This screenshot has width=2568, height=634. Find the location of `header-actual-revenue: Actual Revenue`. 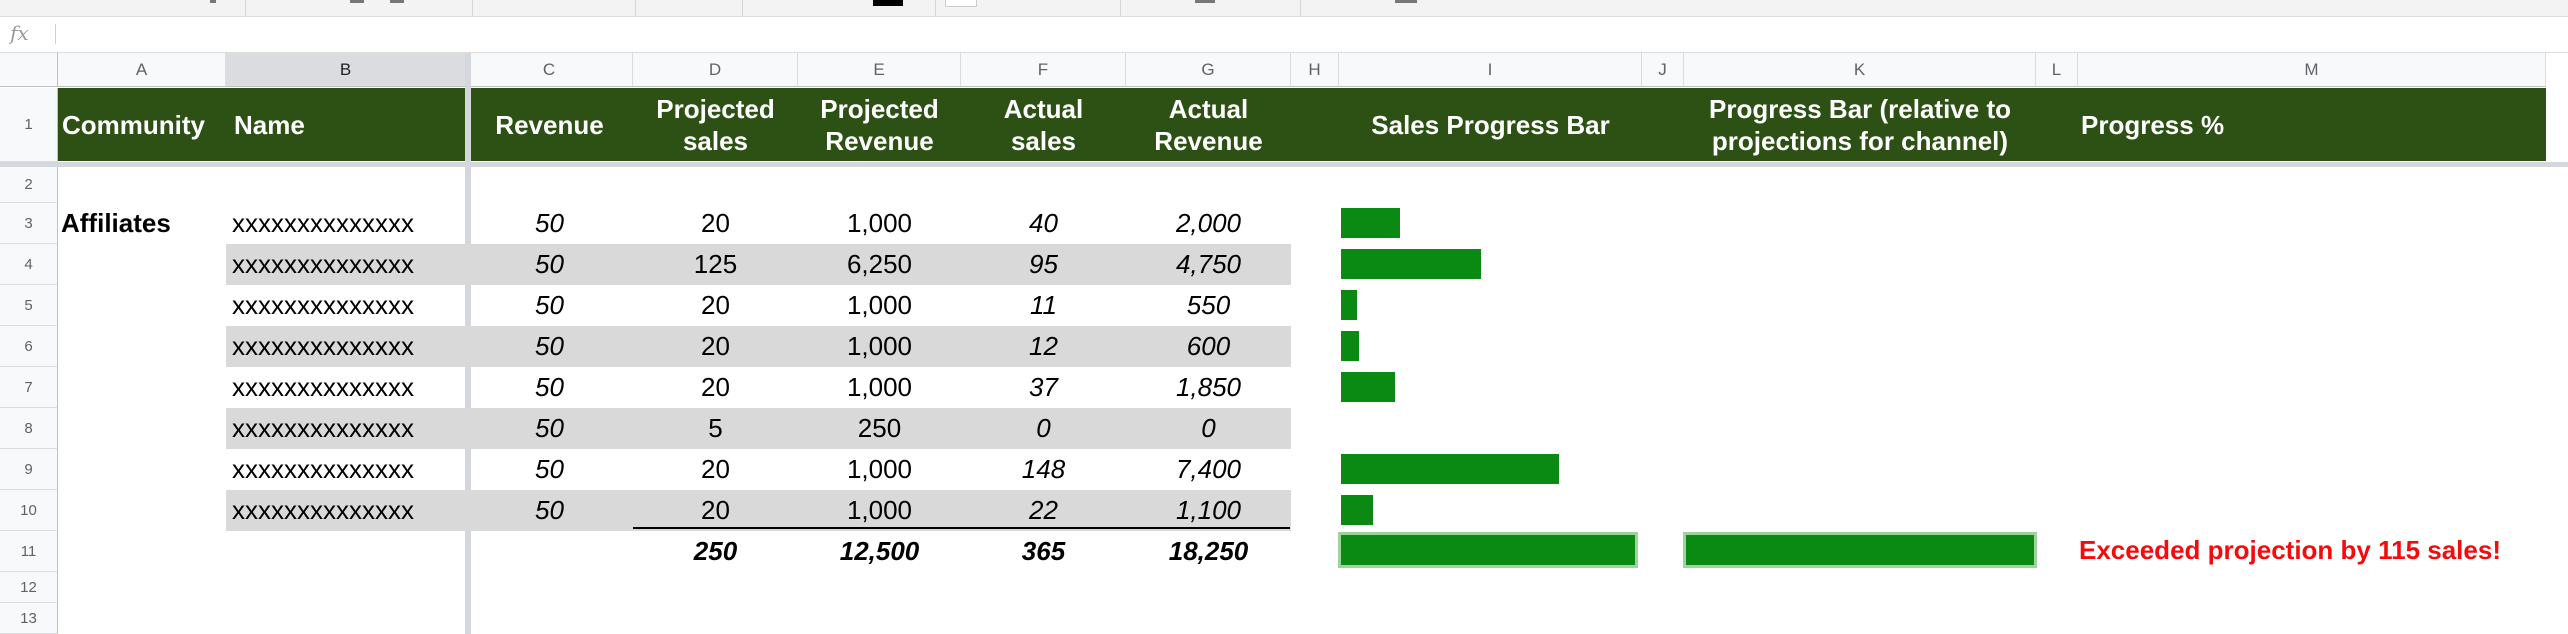

header-actual-revenue: Actual Revenue is located at coordinates (1208, 124).